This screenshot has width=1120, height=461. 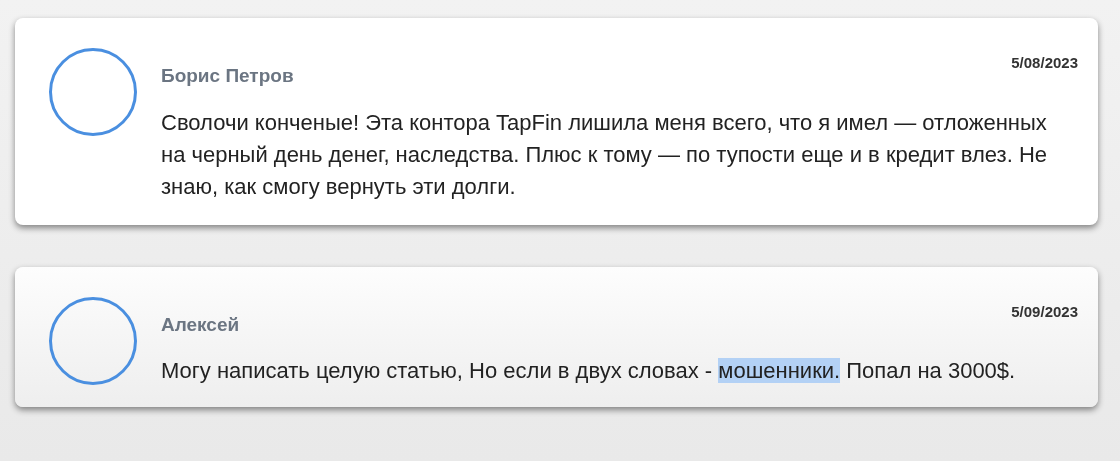 What do you see at coordinates (200, 324) in the screenshot?
I see `author-name: Алексей` at bounding box center [200, 324].